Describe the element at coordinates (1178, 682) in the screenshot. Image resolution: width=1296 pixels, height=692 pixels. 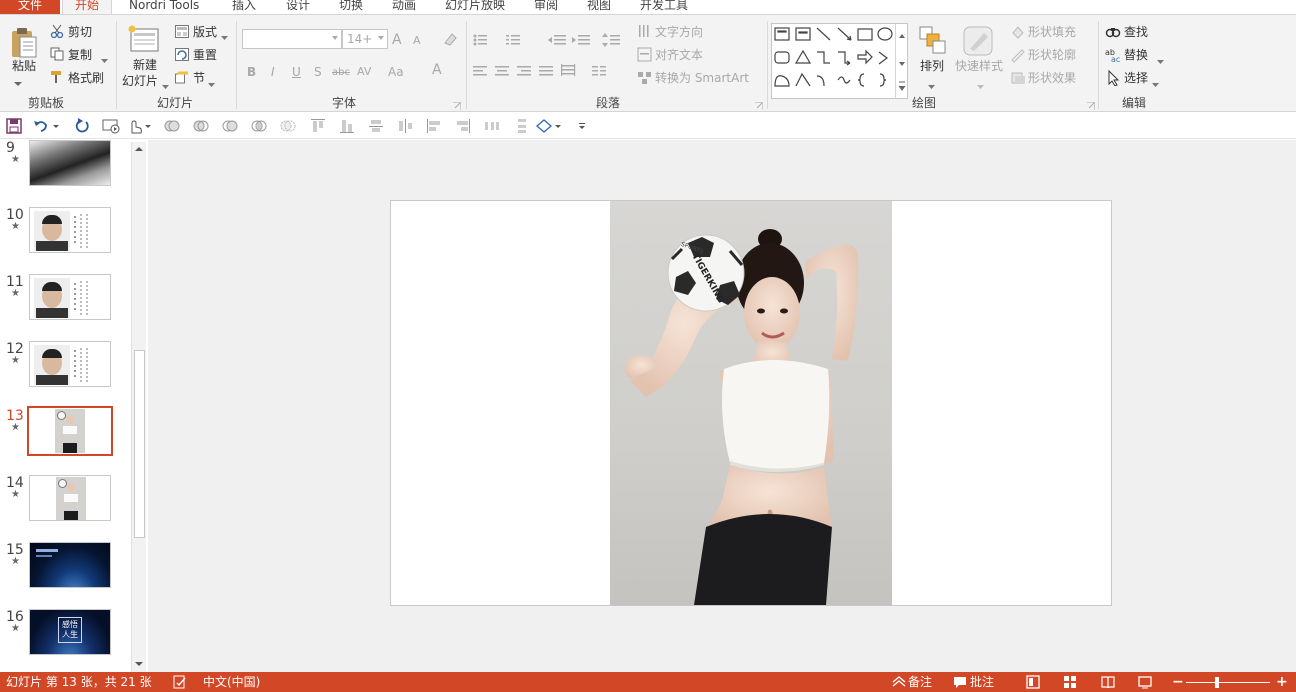
I see `zoom-out-button: −` at that location.